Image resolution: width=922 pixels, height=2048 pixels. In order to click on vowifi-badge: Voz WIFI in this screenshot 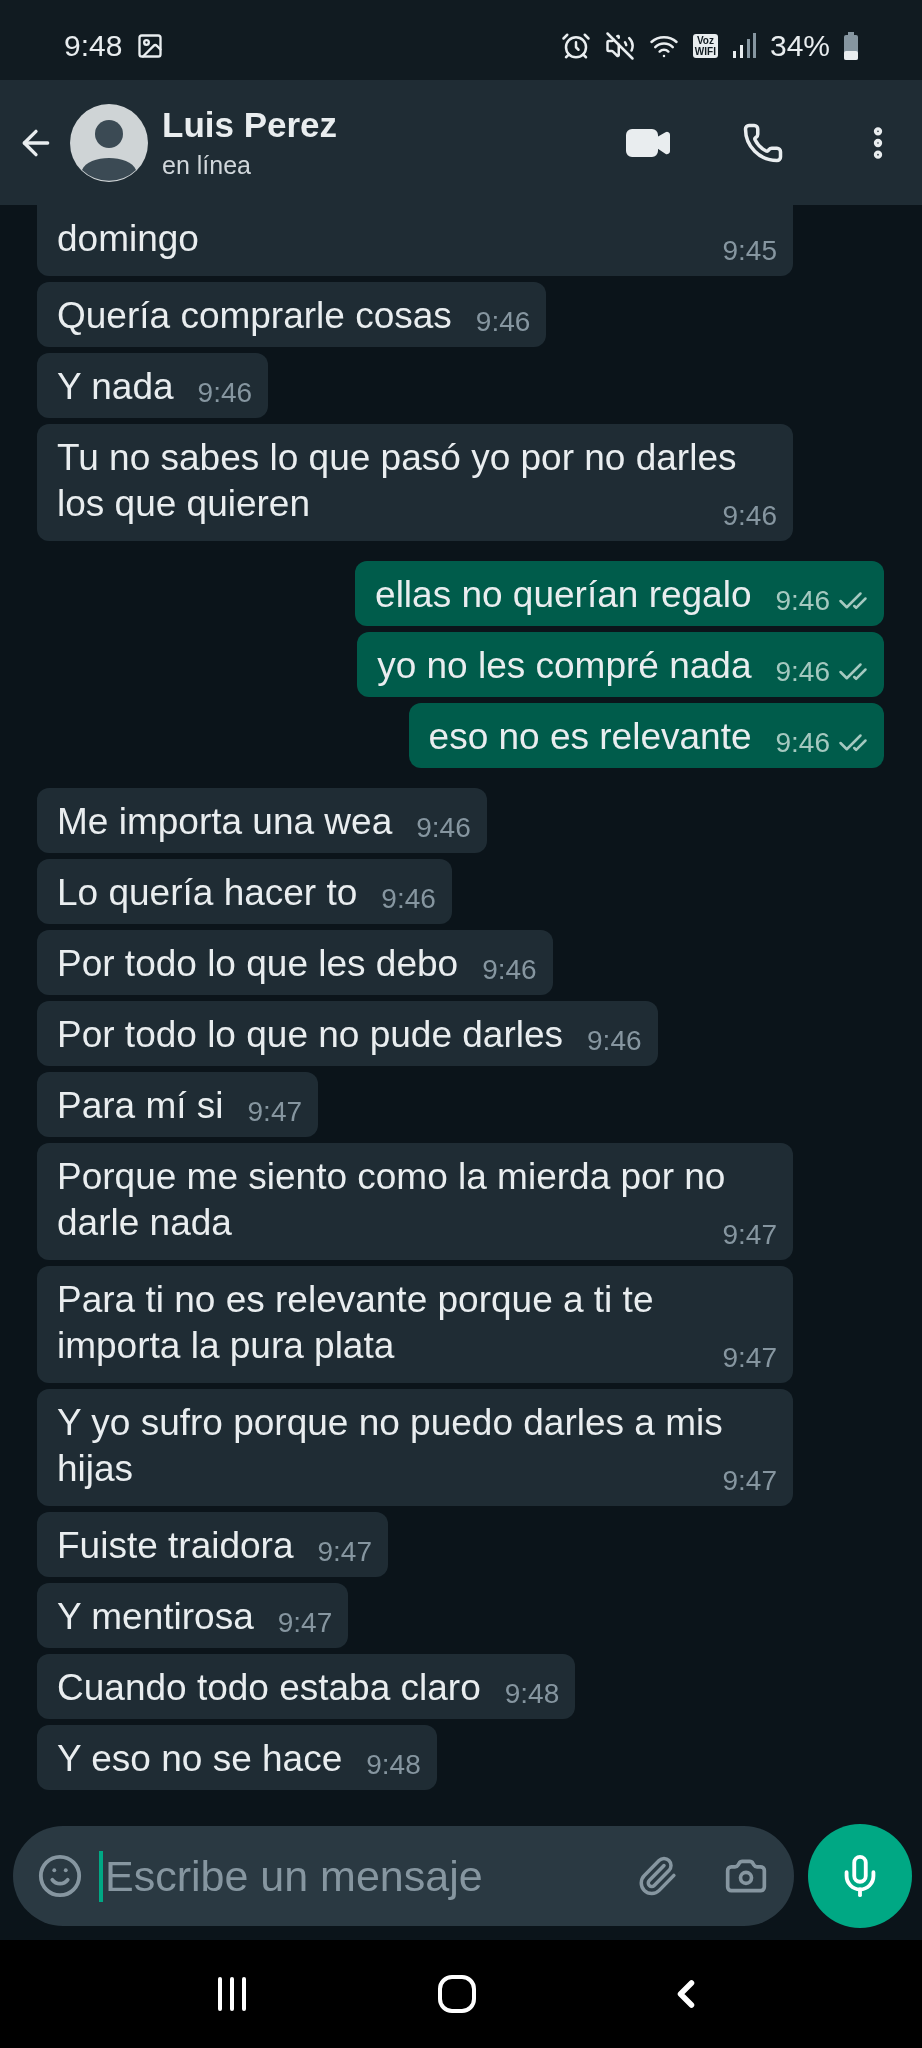, I will do `click(705, 46)`.